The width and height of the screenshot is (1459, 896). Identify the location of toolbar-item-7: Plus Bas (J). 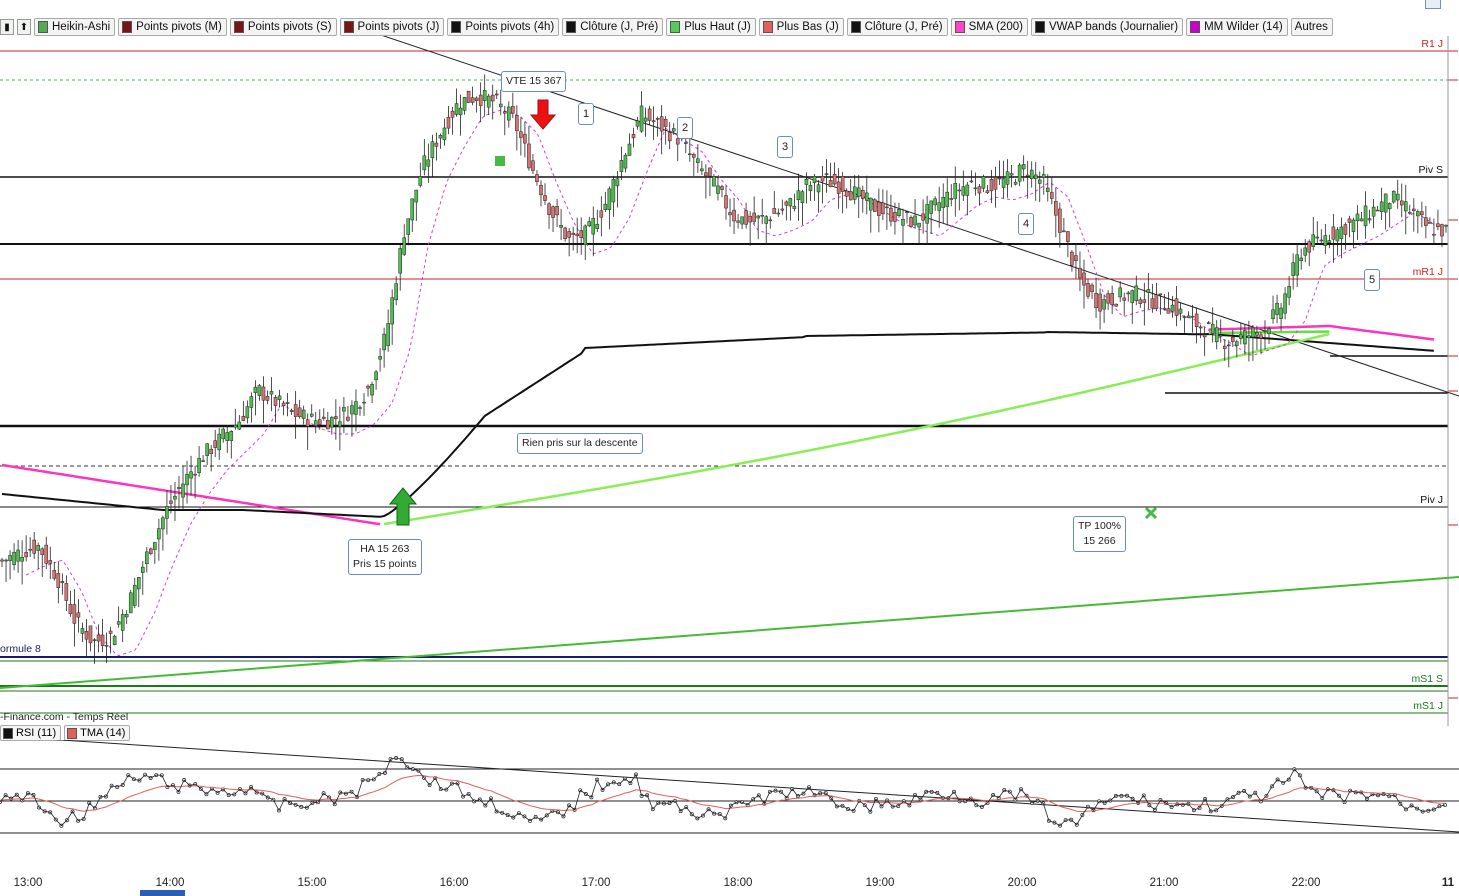
(801, 27).